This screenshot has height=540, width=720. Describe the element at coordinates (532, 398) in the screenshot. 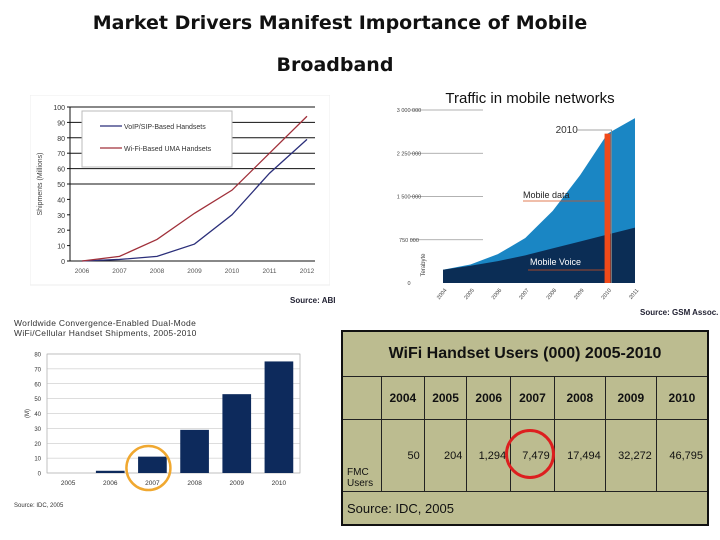

I see `col-header: 2007` at that location.